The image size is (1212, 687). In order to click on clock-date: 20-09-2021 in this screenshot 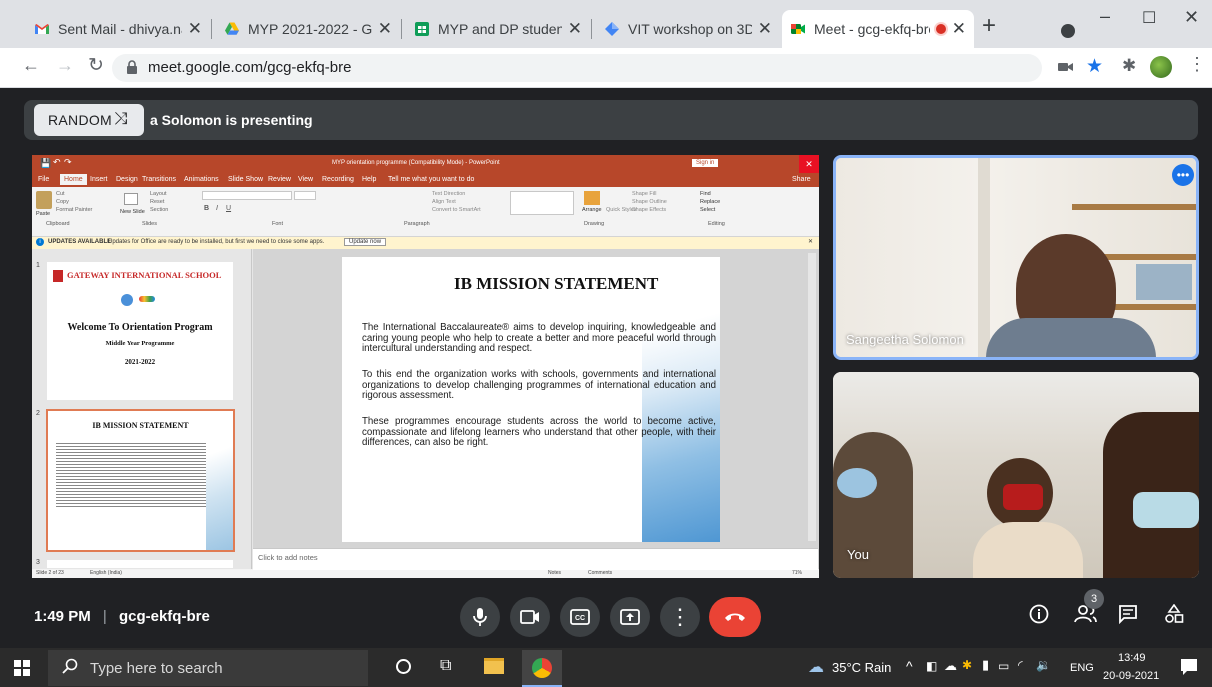, I will do `click(1131, 676)`.